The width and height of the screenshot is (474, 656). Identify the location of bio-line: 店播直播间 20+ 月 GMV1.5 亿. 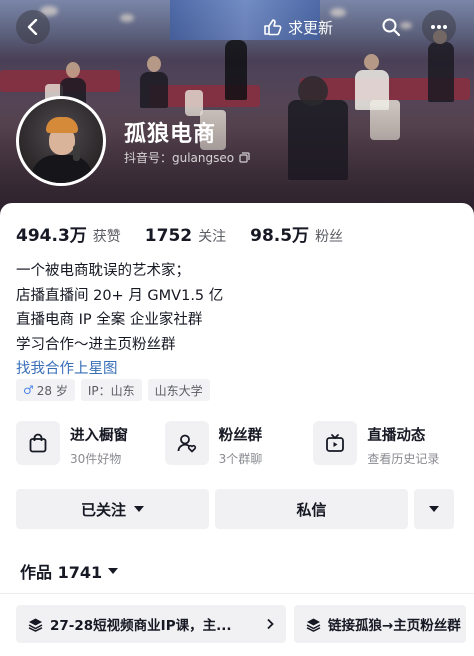
(120, 295).